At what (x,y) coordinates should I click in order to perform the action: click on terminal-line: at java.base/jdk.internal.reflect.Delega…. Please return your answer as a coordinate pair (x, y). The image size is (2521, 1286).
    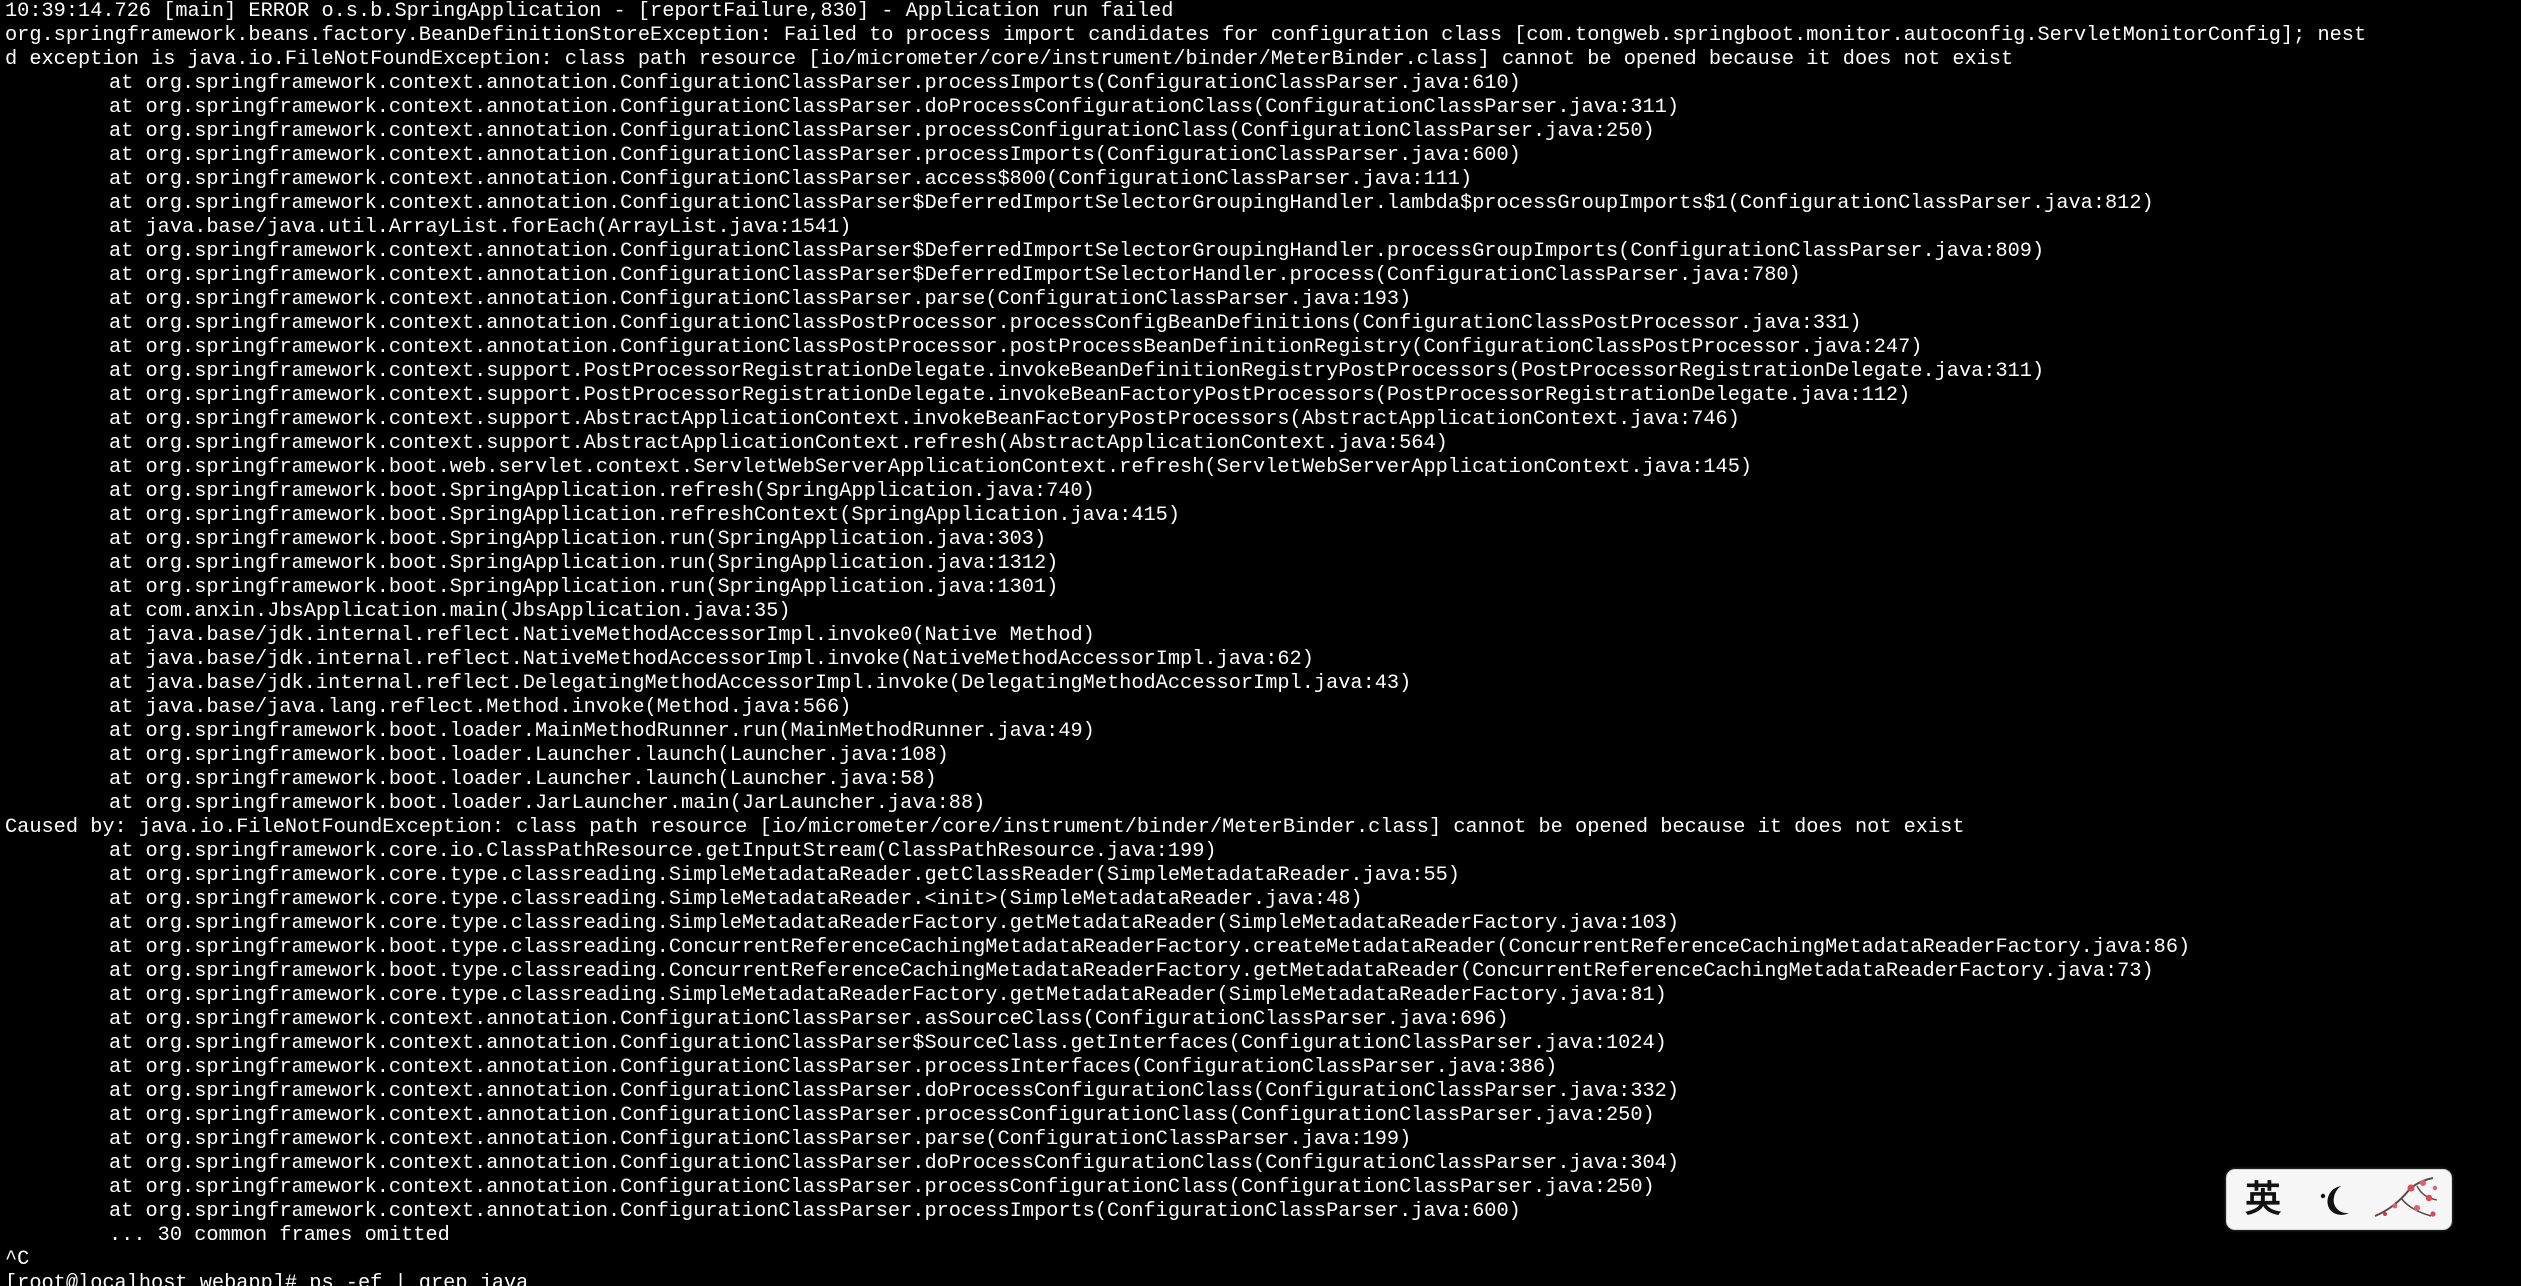
    Looking at the image, I should click on (760, 683).